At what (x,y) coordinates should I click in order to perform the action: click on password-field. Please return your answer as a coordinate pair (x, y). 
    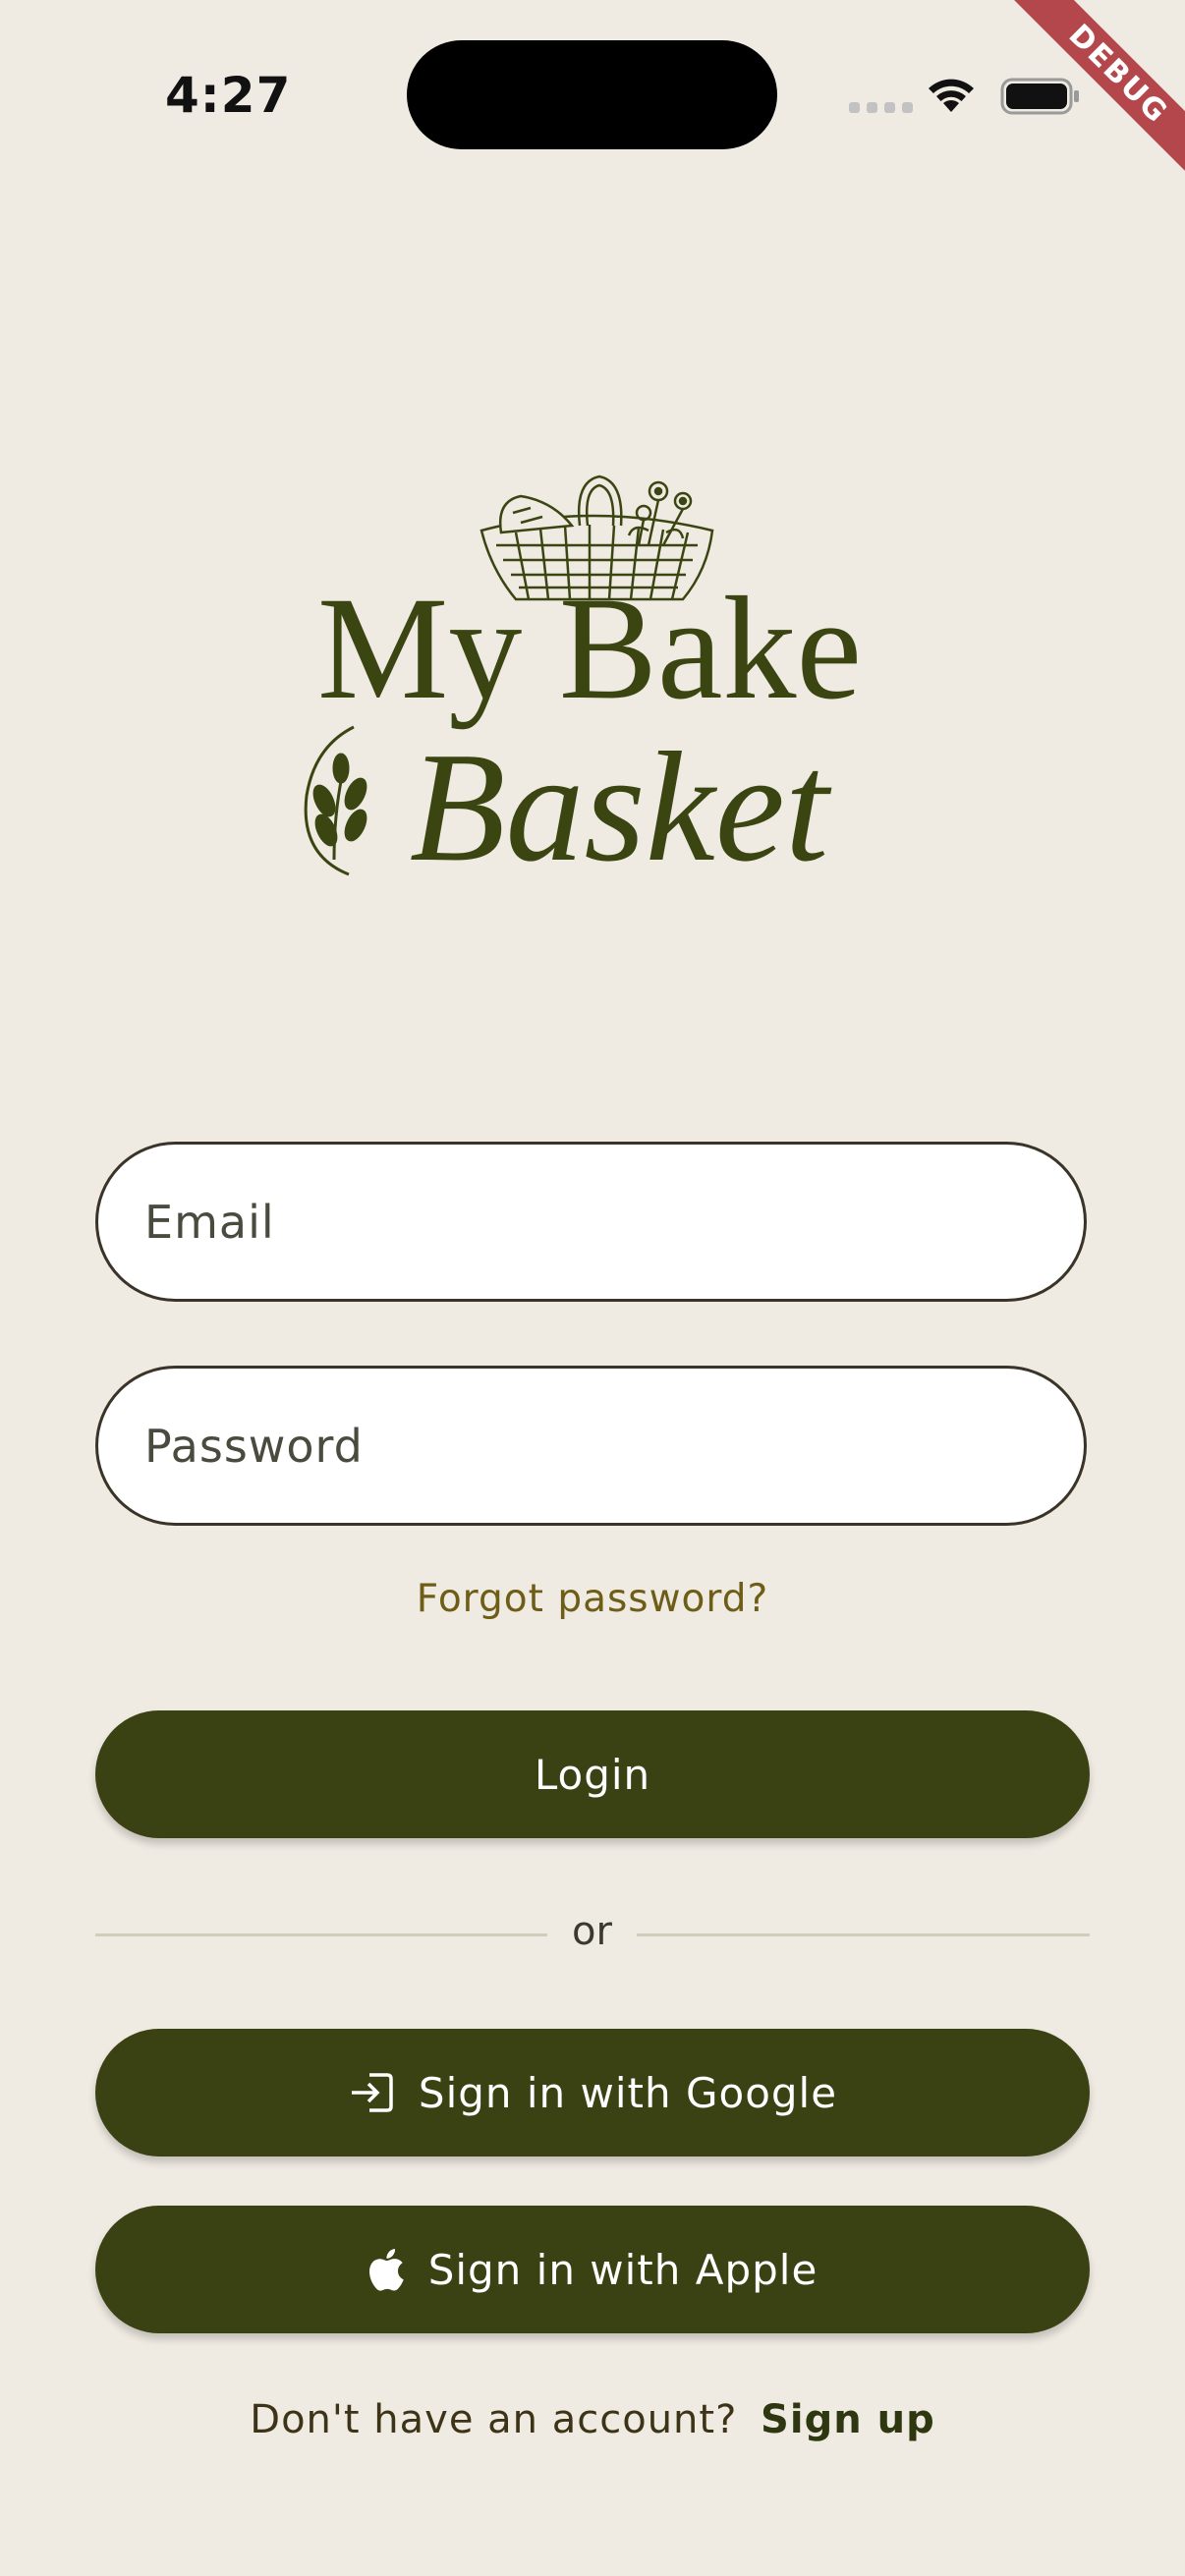
    Looking at the image, I should click on (591, 1446).